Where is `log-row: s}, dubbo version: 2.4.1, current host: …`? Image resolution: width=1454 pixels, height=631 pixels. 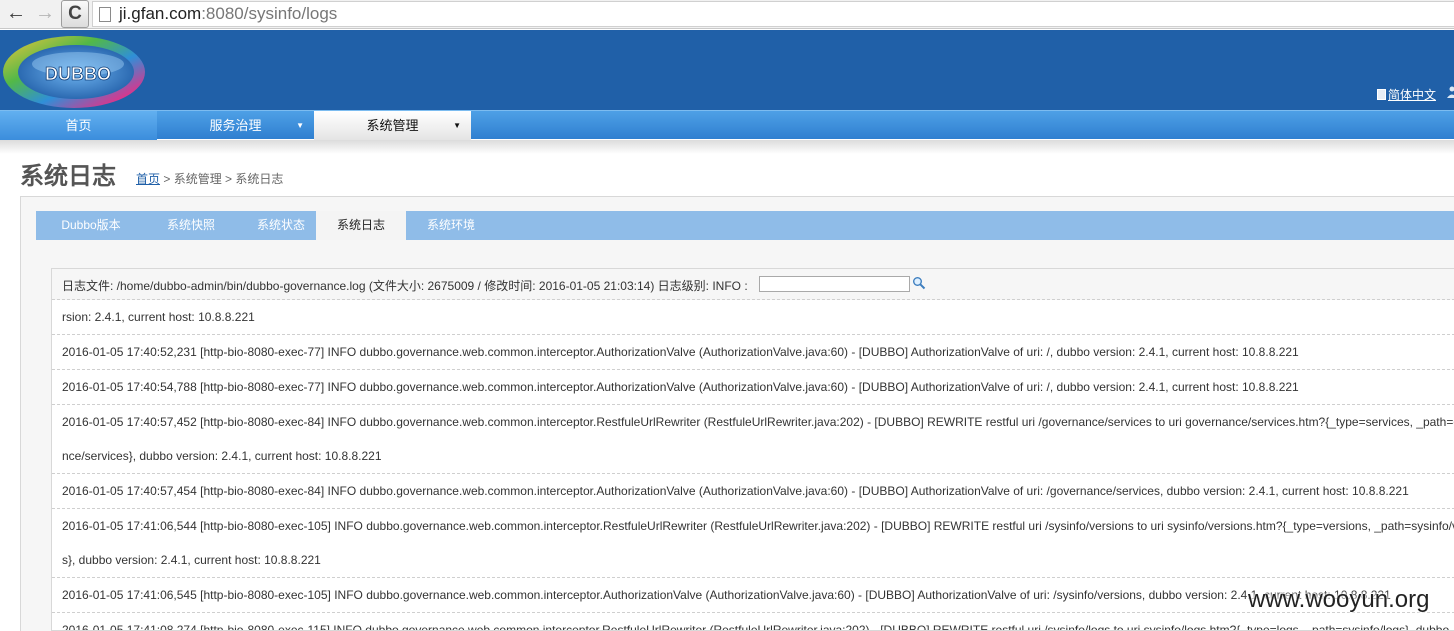 log-row: s}, dubbo version: 2.4.1, current host: … is located at coordinates (753, 560).